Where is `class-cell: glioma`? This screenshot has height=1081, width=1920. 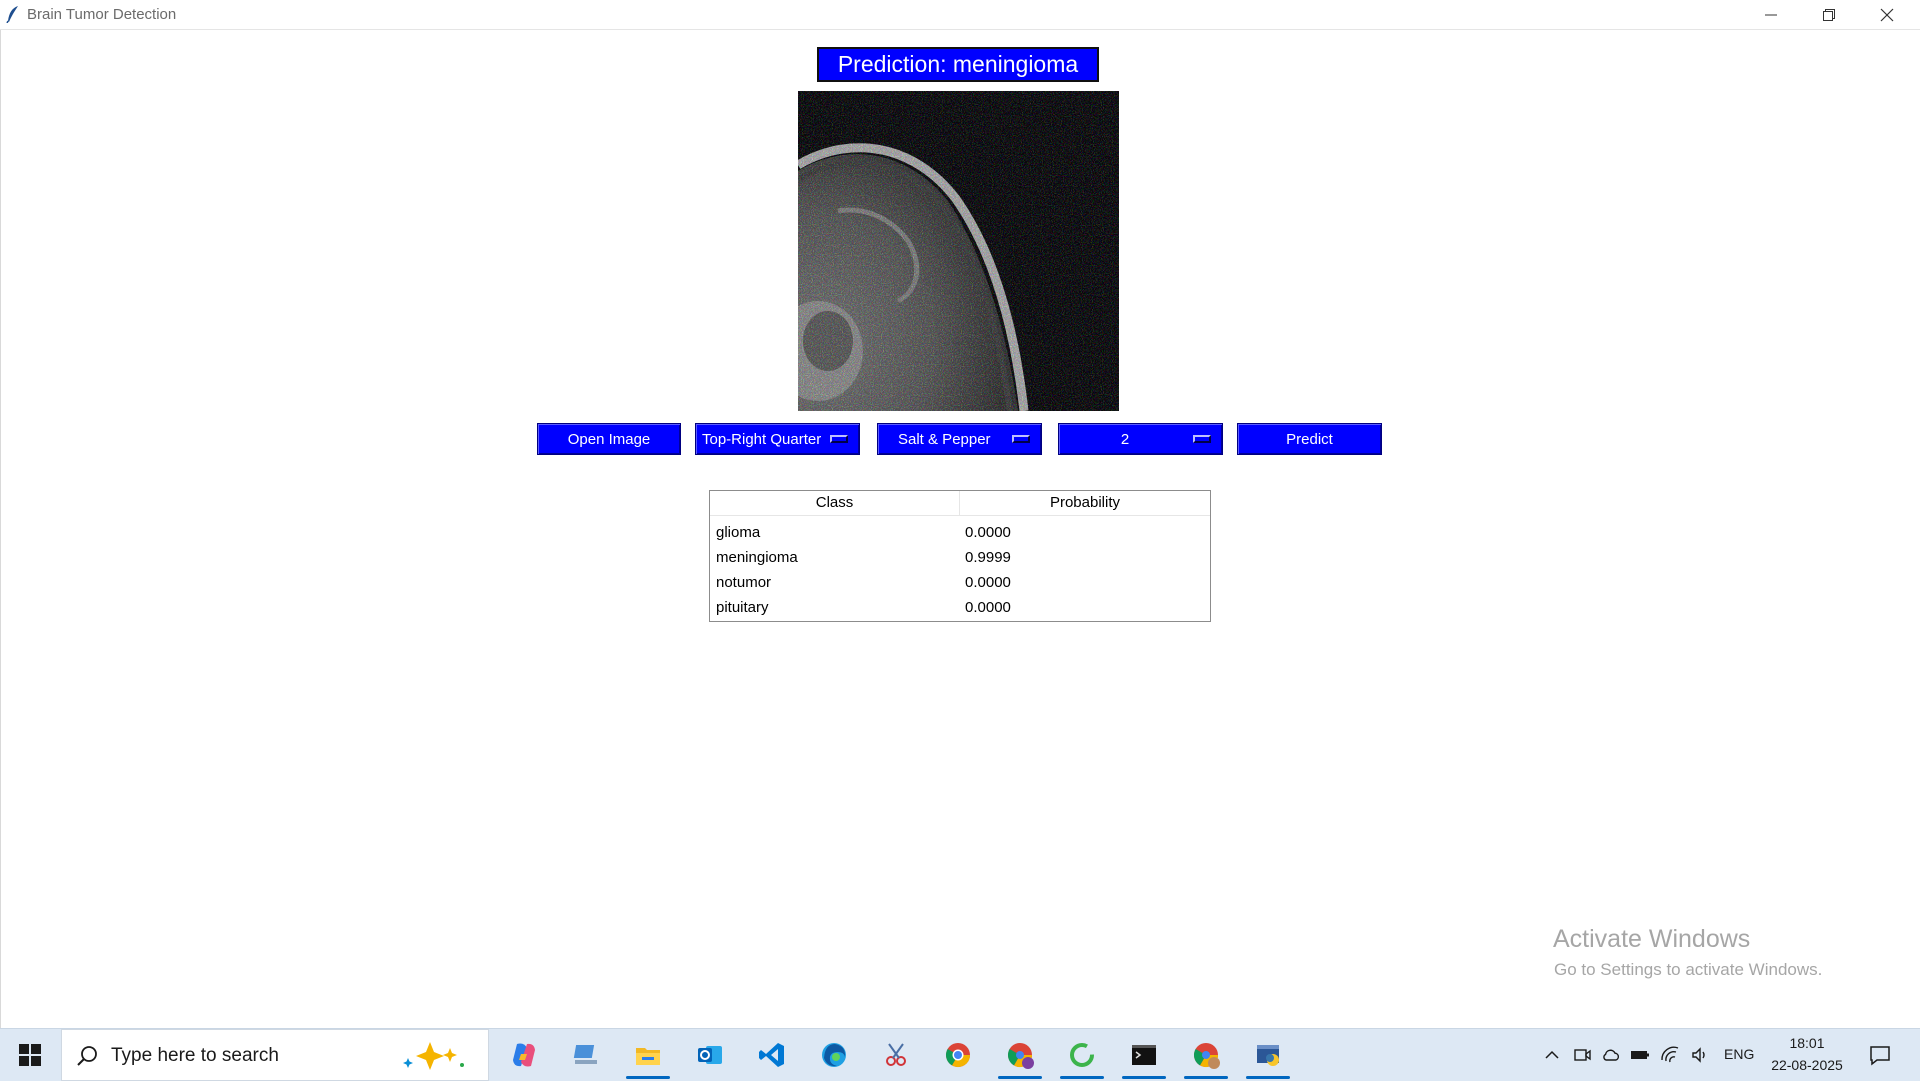
class-cell: glioma is located at coordinates (738, 532).